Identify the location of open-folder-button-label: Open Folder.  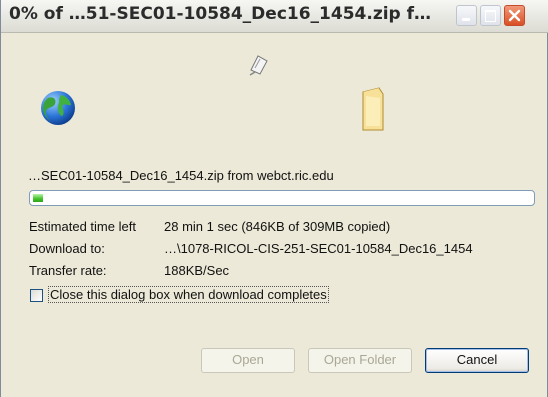
(360, 359).